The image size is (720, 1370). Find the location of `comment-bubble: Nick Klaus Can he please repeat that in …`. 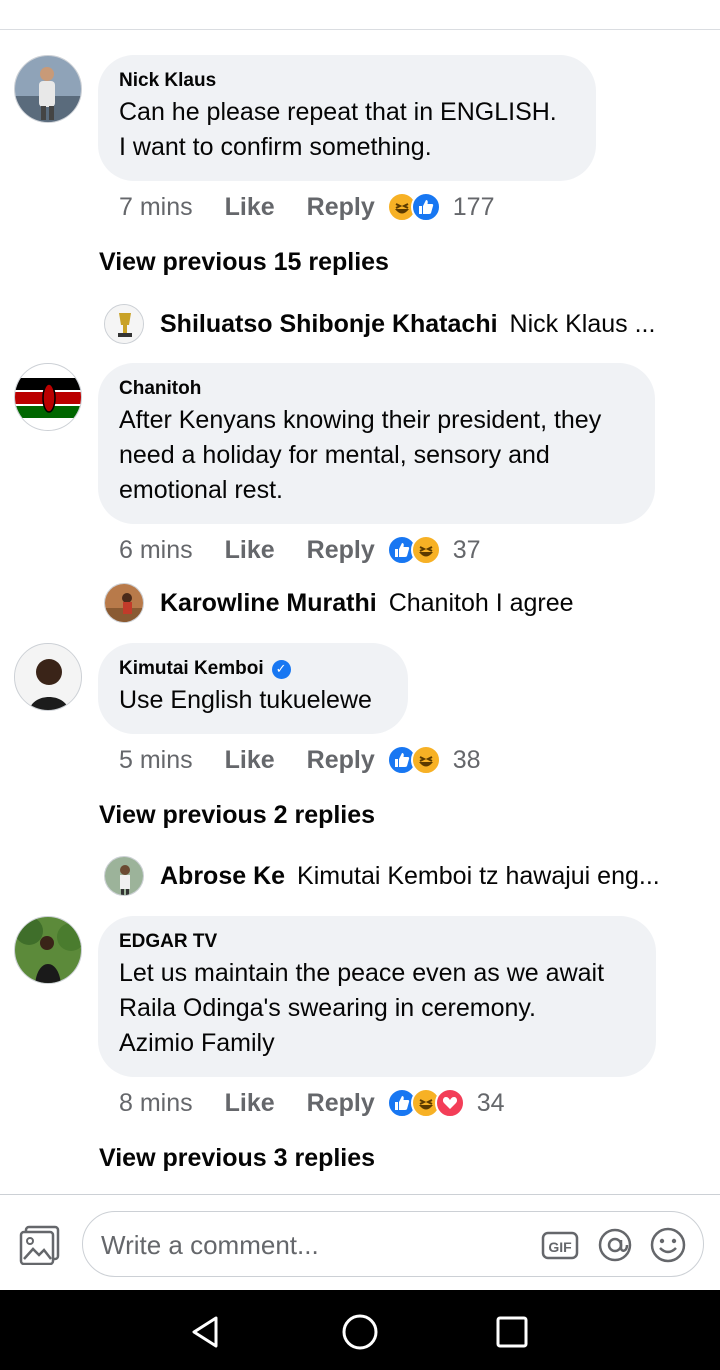

comment-bubble: Nick Klaus Can he please repeat that in … is located at coordinates (347, 118).